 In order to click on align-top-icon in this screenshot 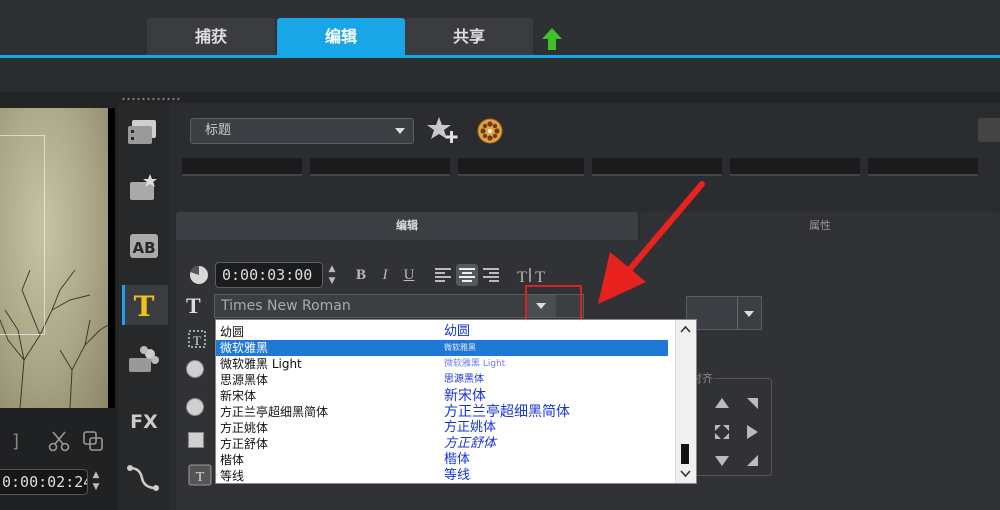, I will do `click(722, 404)`.